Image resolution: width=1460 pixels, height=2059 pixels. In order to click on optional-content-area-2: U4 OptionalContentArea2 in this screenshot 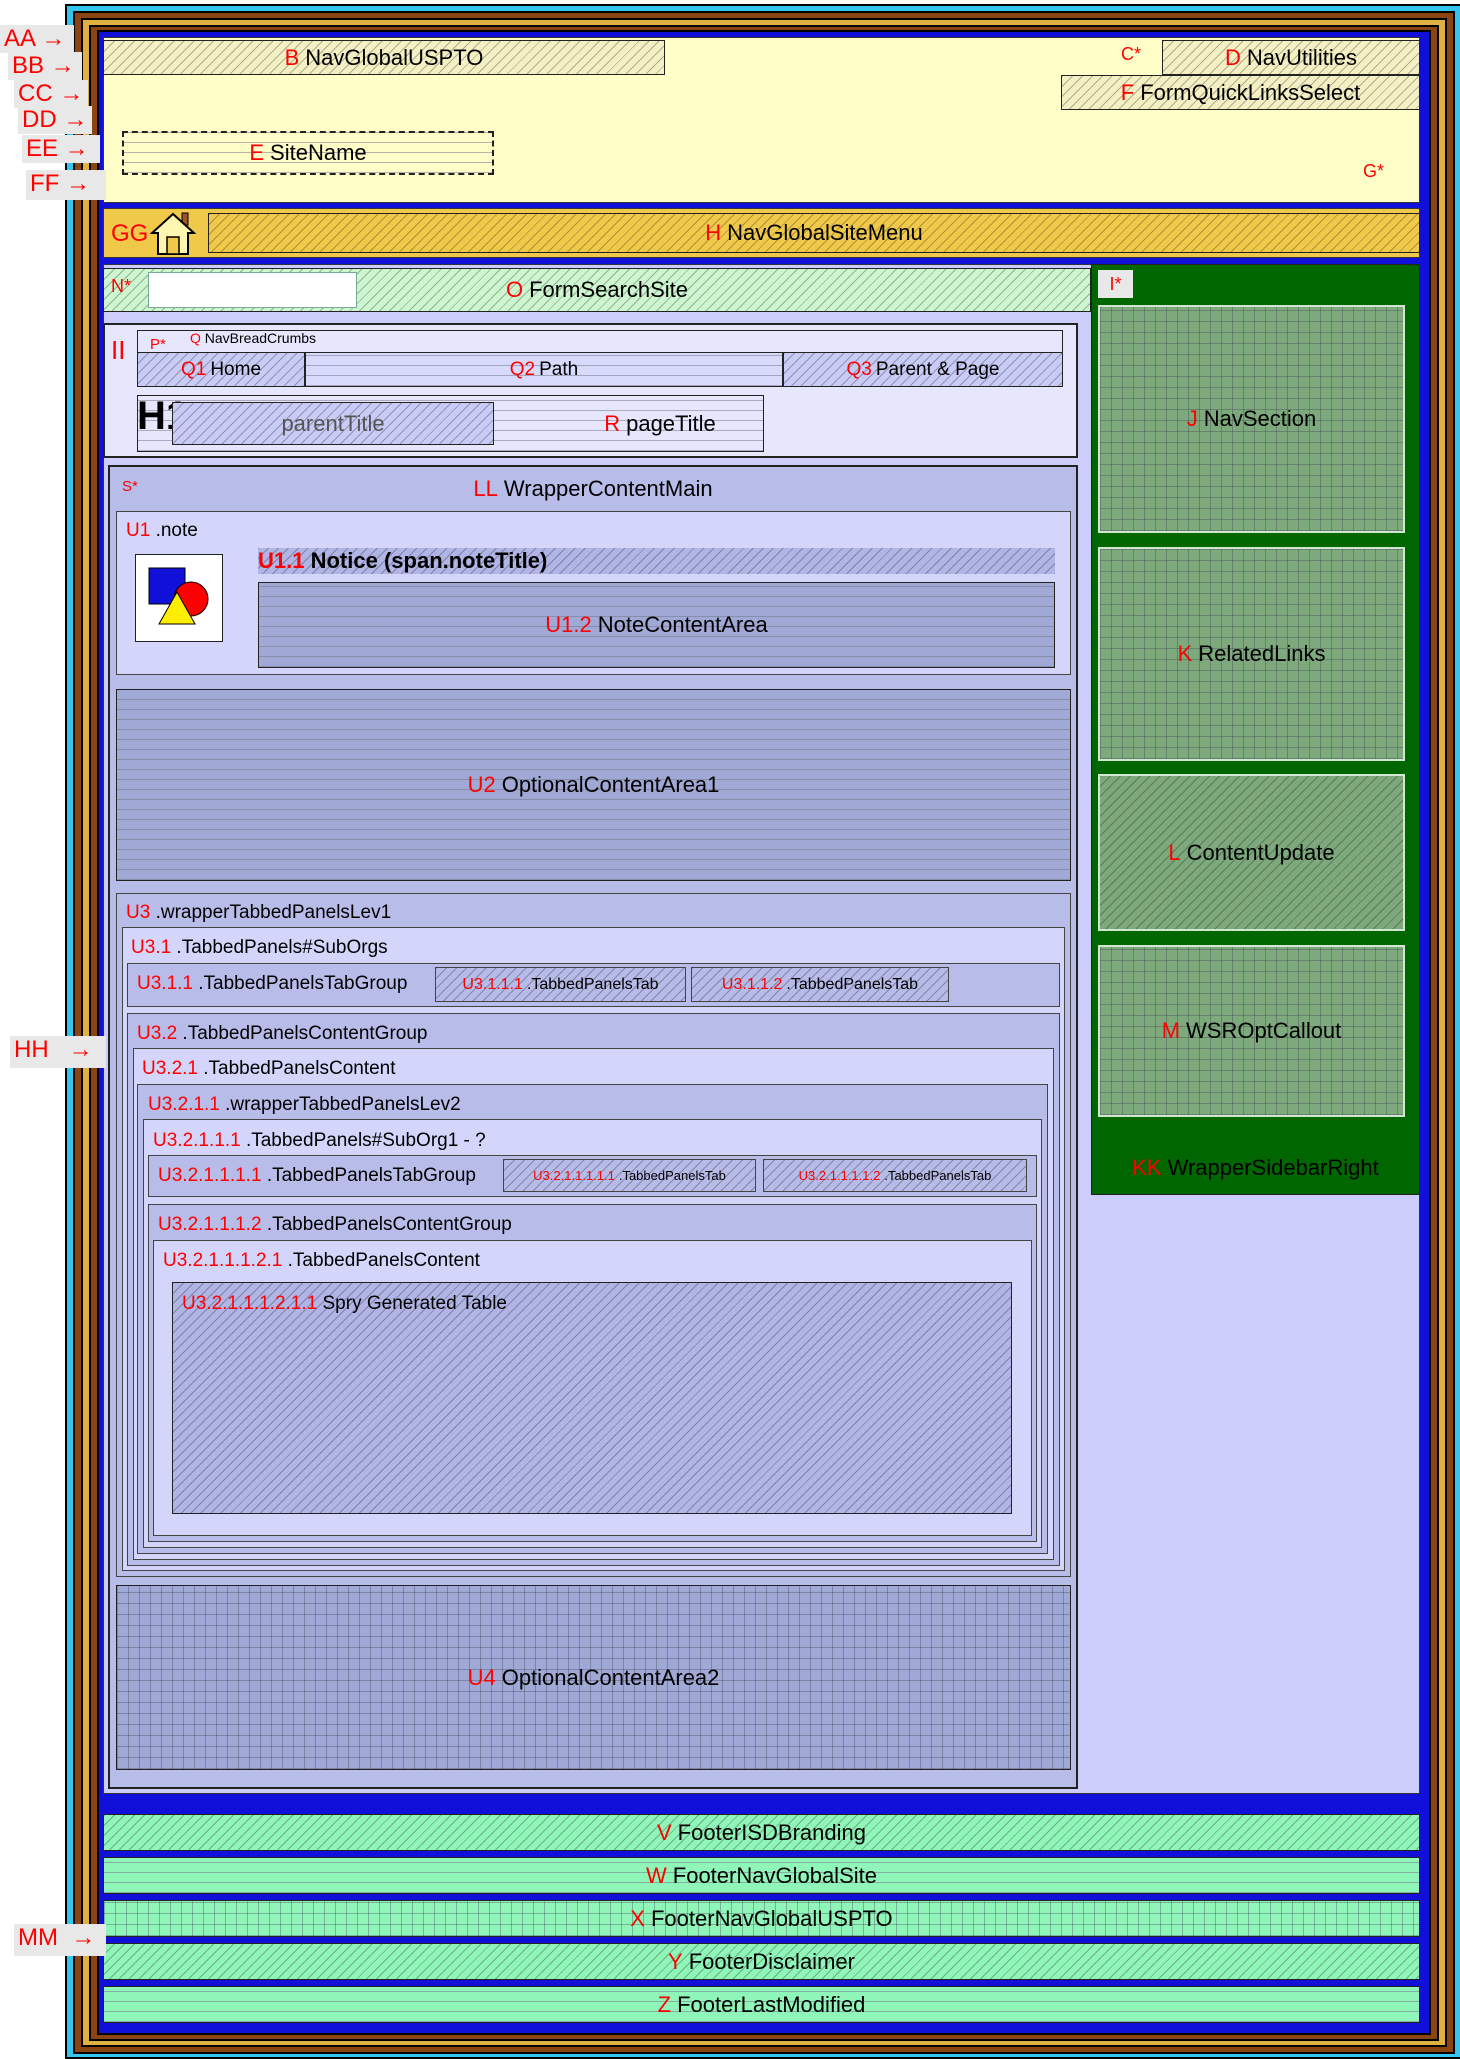, I will do `click(593, 1677)`.